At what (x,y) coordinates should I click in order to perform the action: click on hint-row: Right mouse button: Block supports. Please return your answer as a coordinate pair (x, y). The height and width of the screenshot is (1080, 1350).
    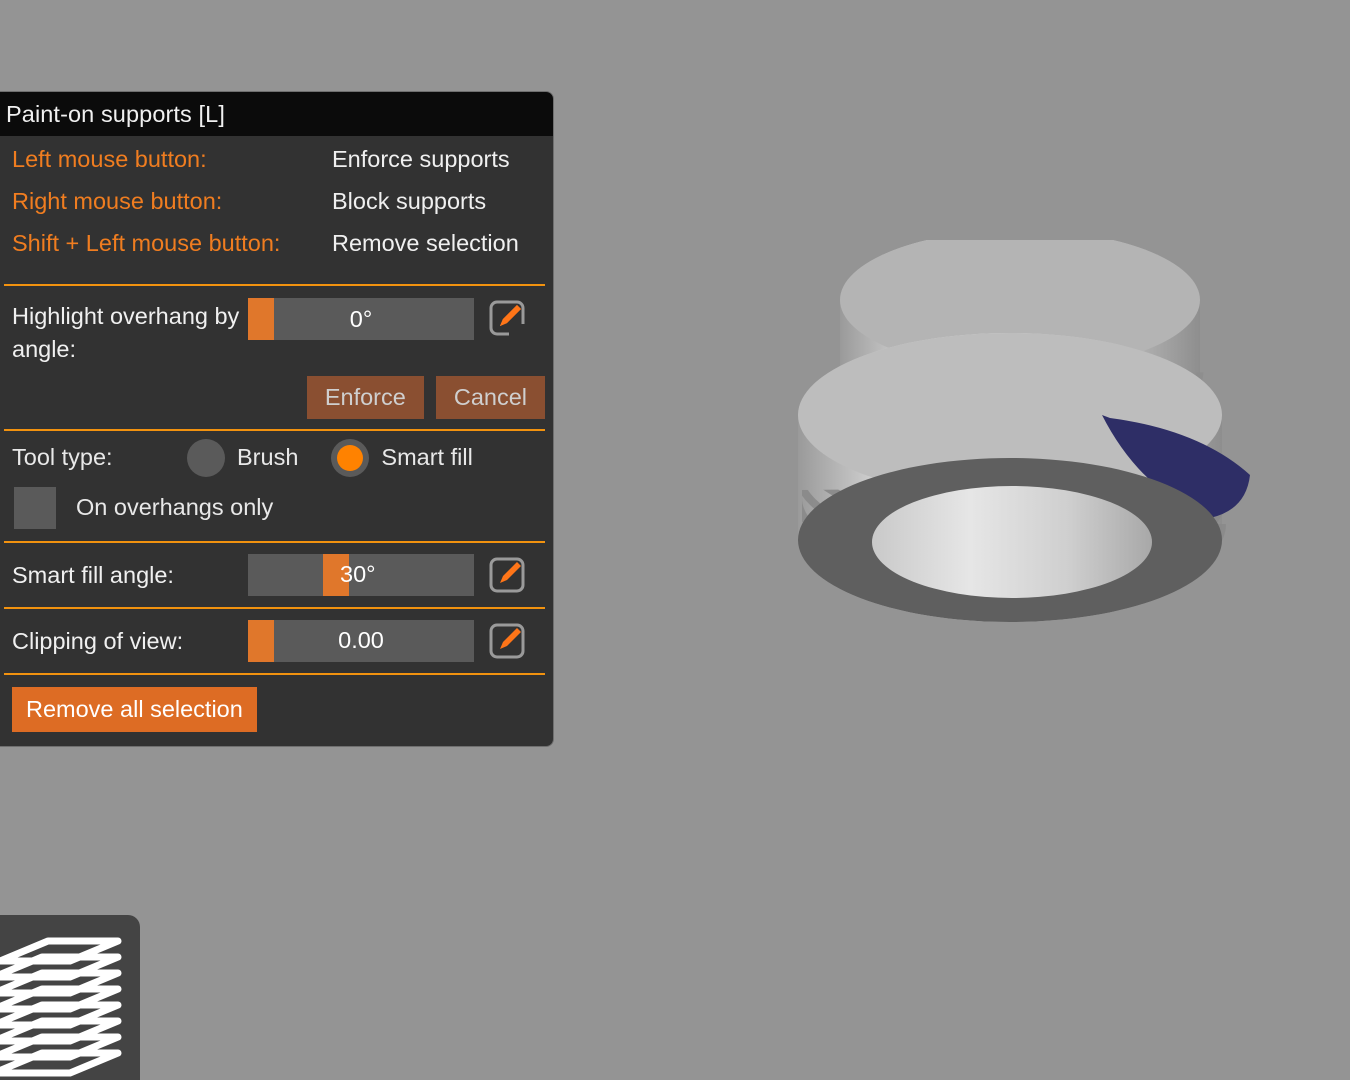
    Looking at the image, I should click on (276, 209).